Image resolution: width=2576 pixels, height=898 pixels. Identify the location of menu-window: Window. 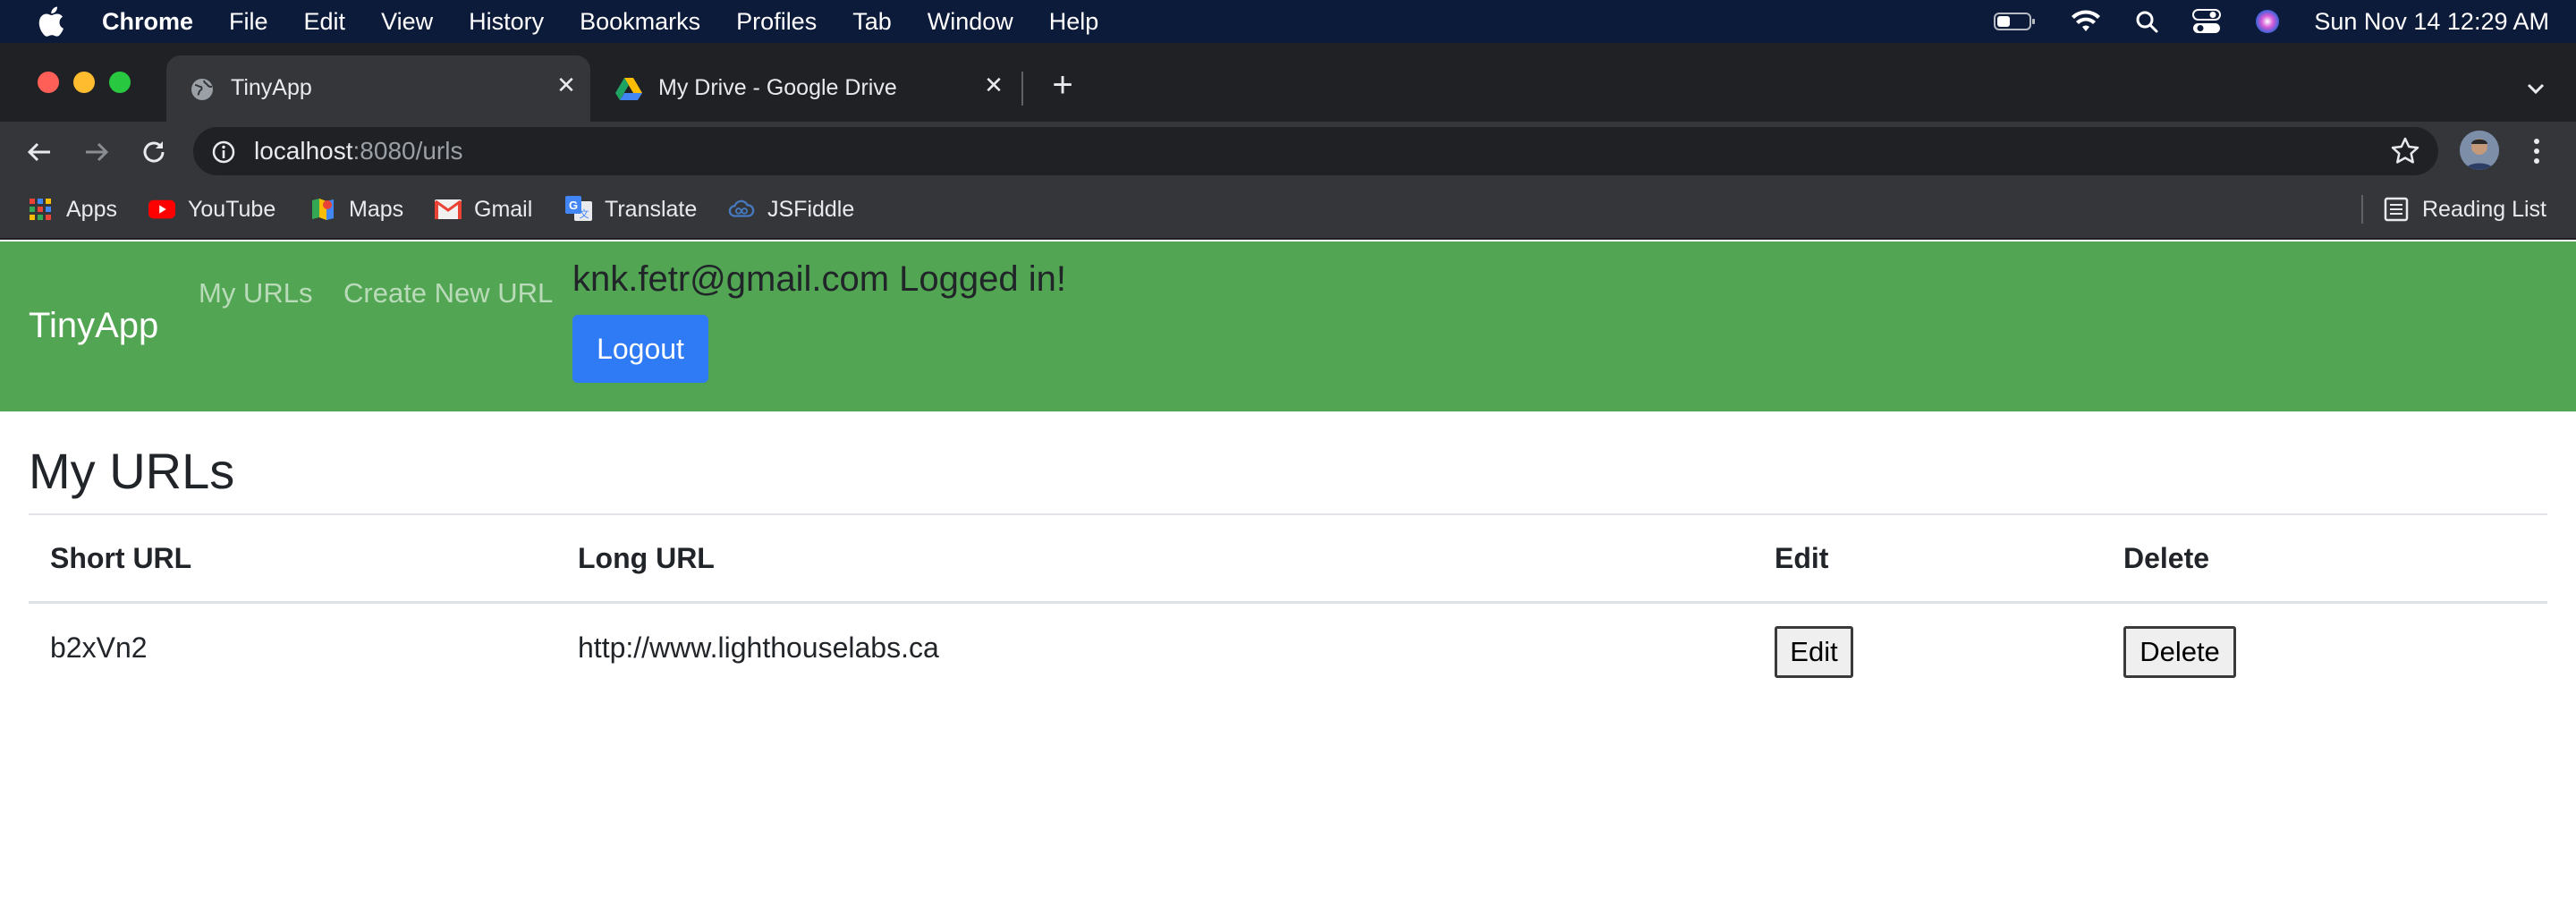
(970, 22).